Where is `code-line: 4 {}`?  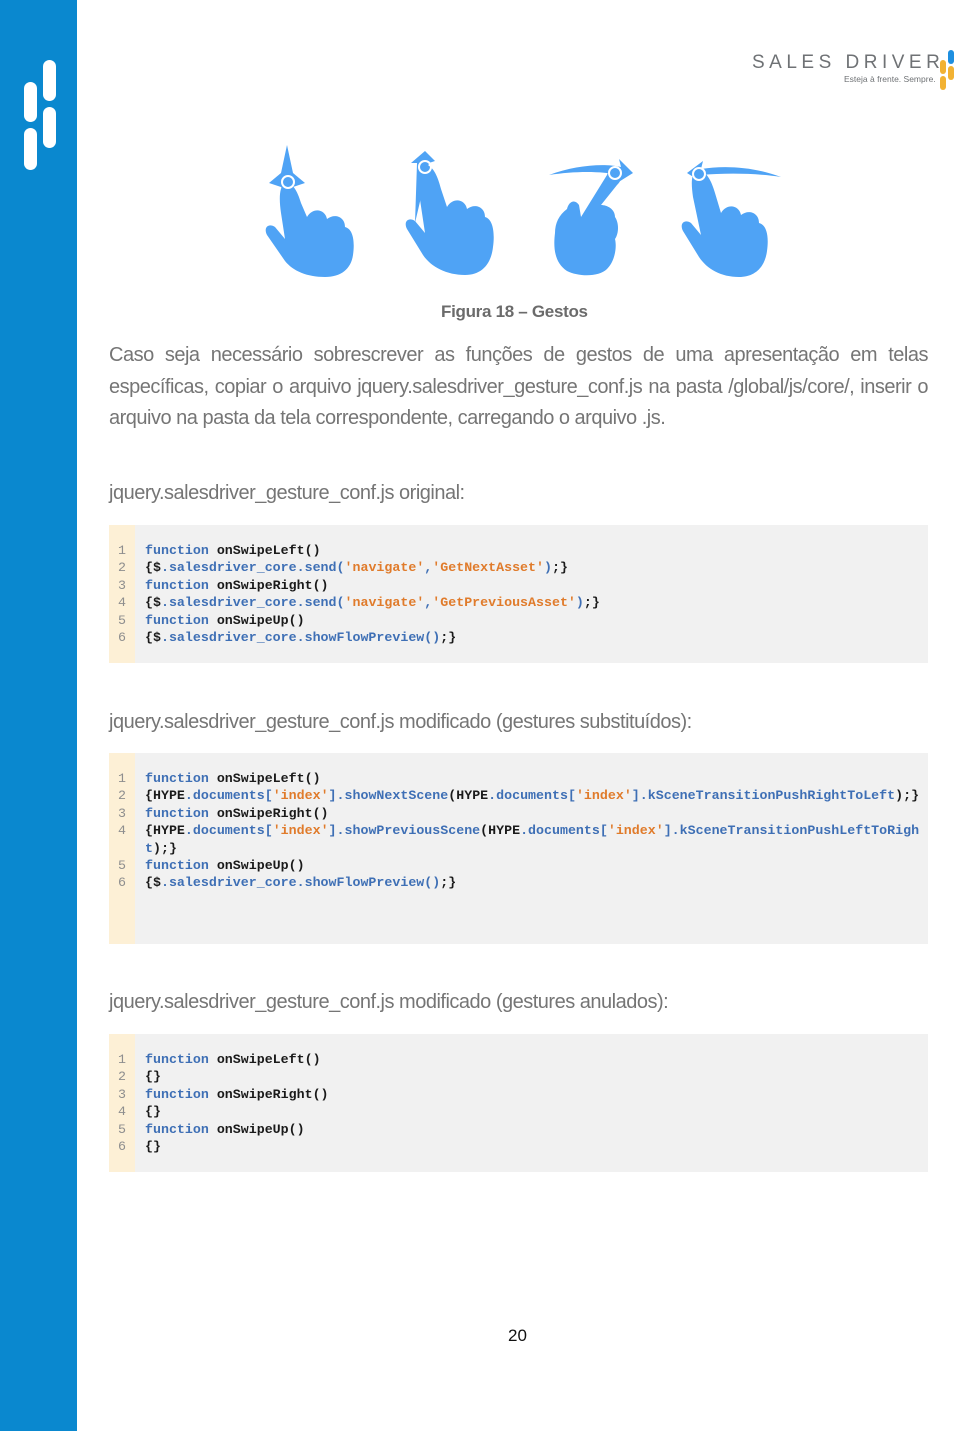 code-line: 4 {} is located at coordinates (518, 1111).